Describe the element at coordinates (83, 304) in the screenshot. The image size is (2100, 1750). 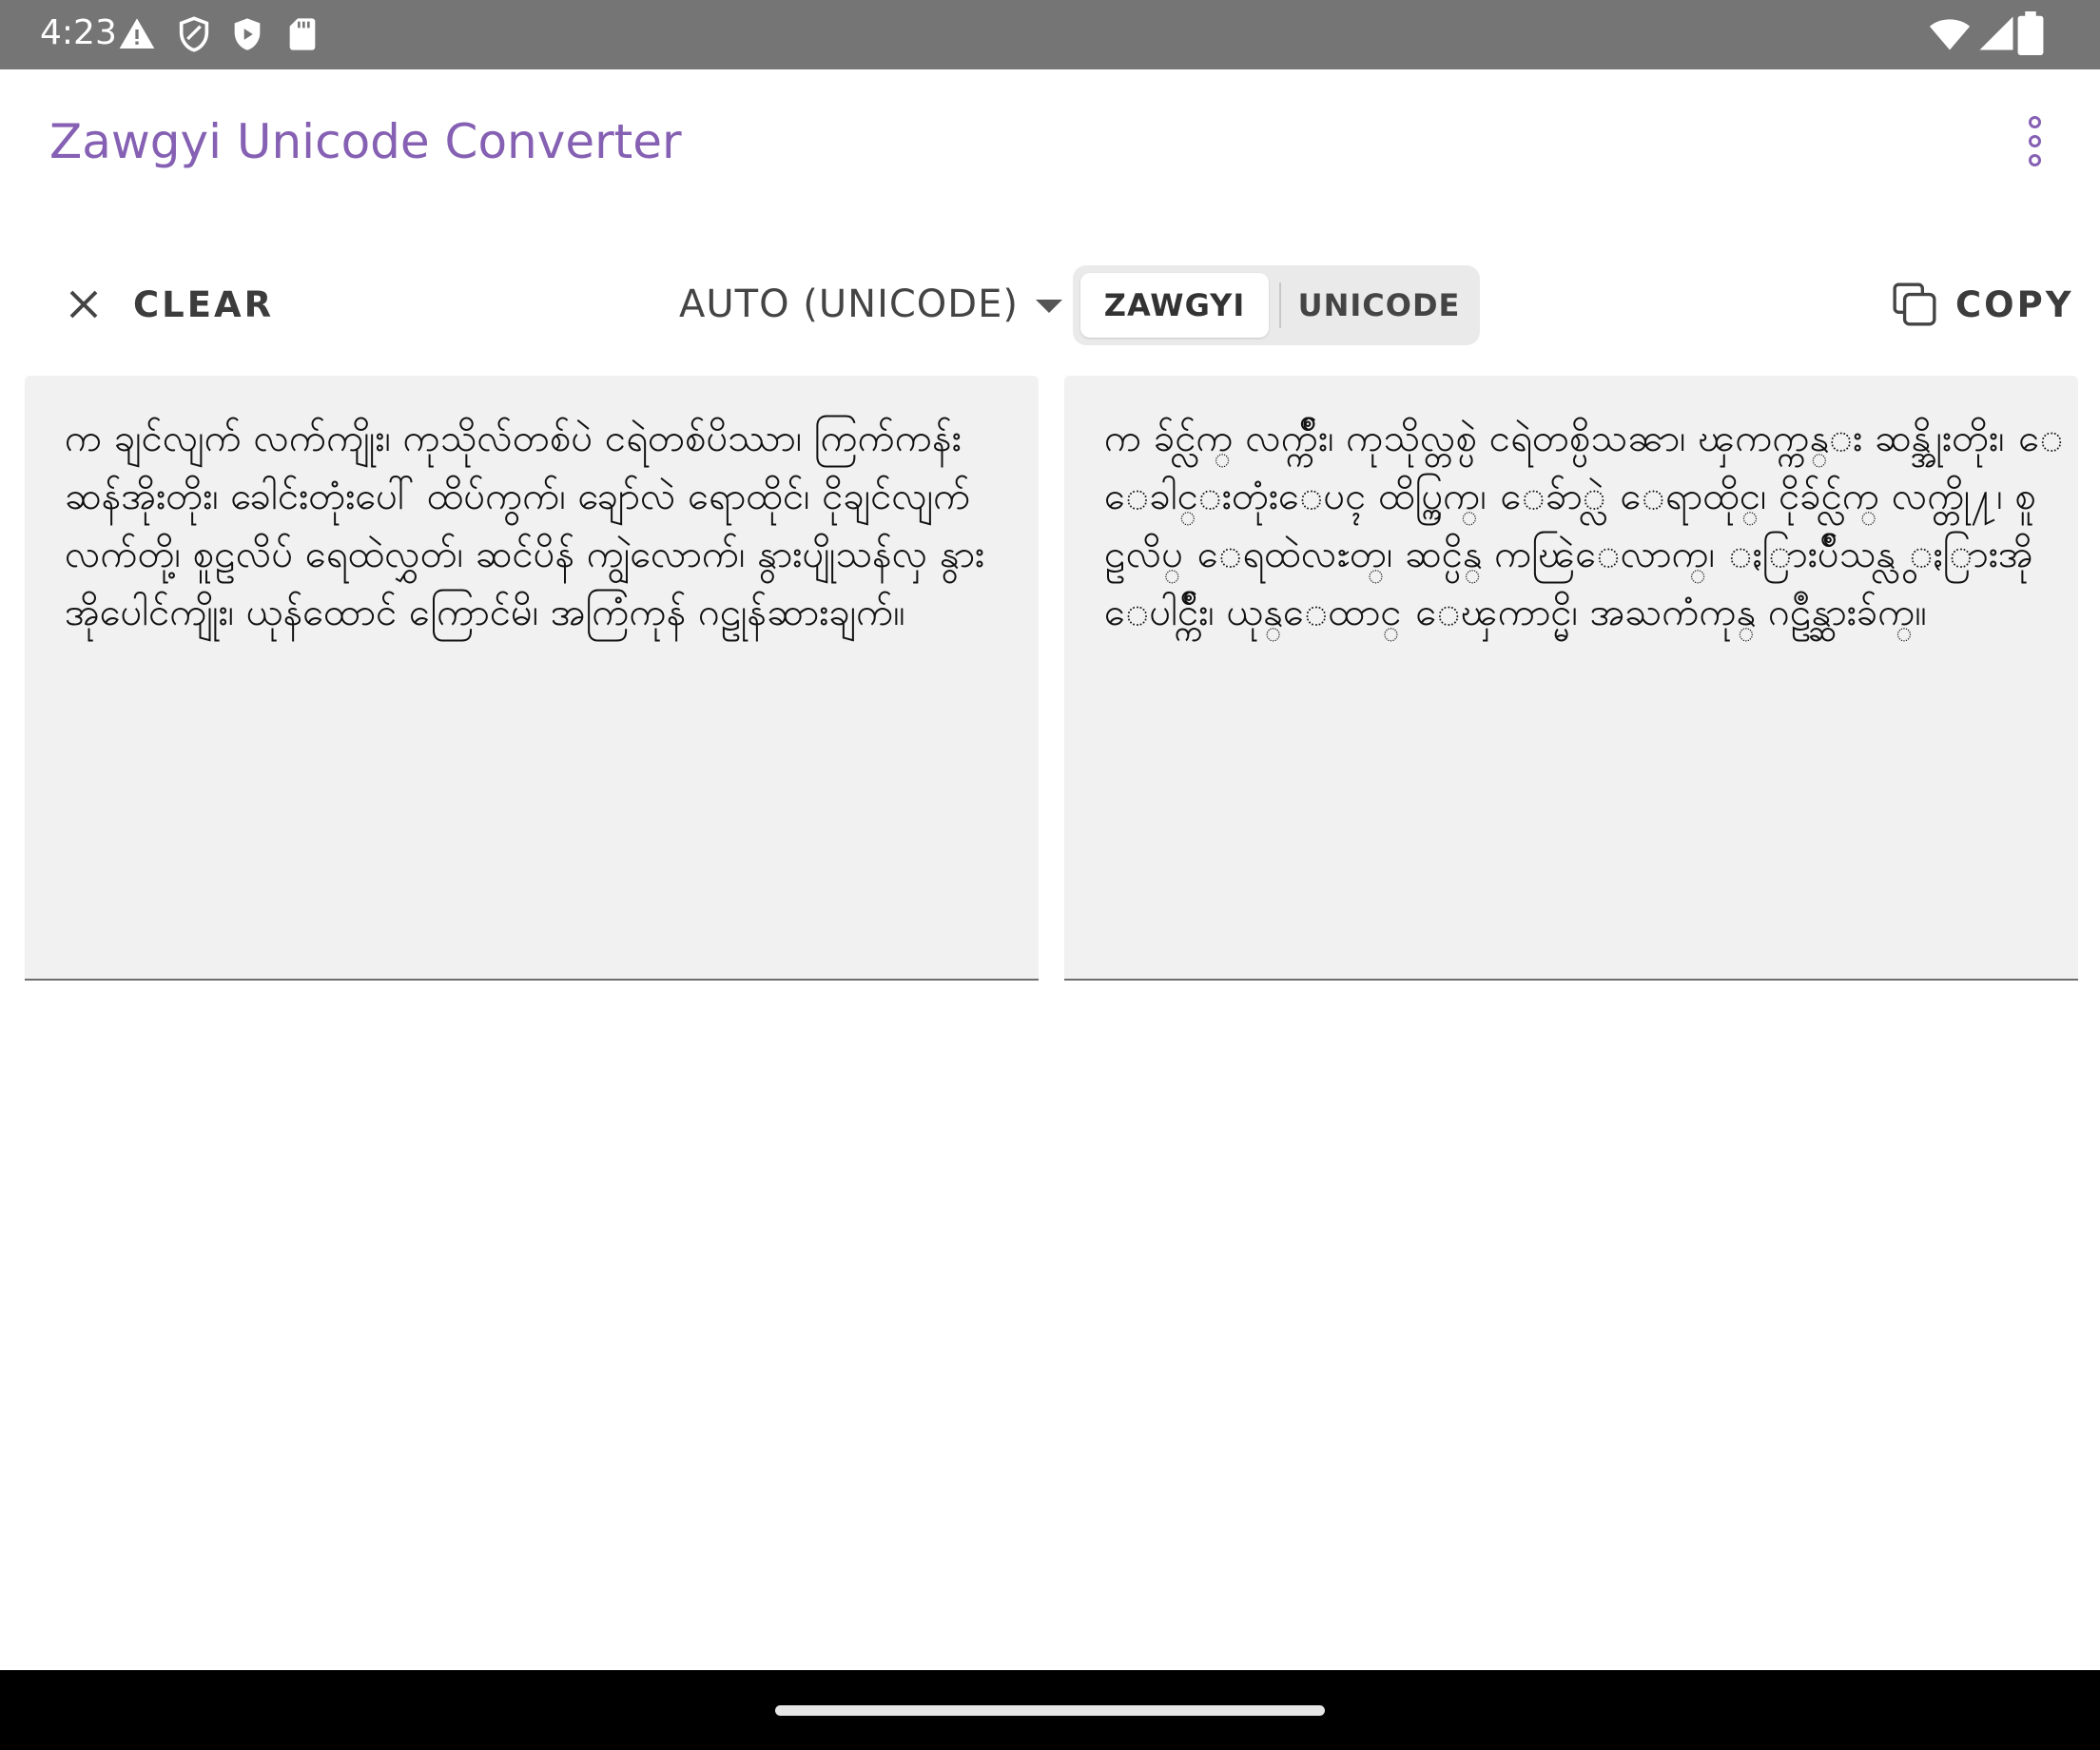
I see `close-icon` at that location.